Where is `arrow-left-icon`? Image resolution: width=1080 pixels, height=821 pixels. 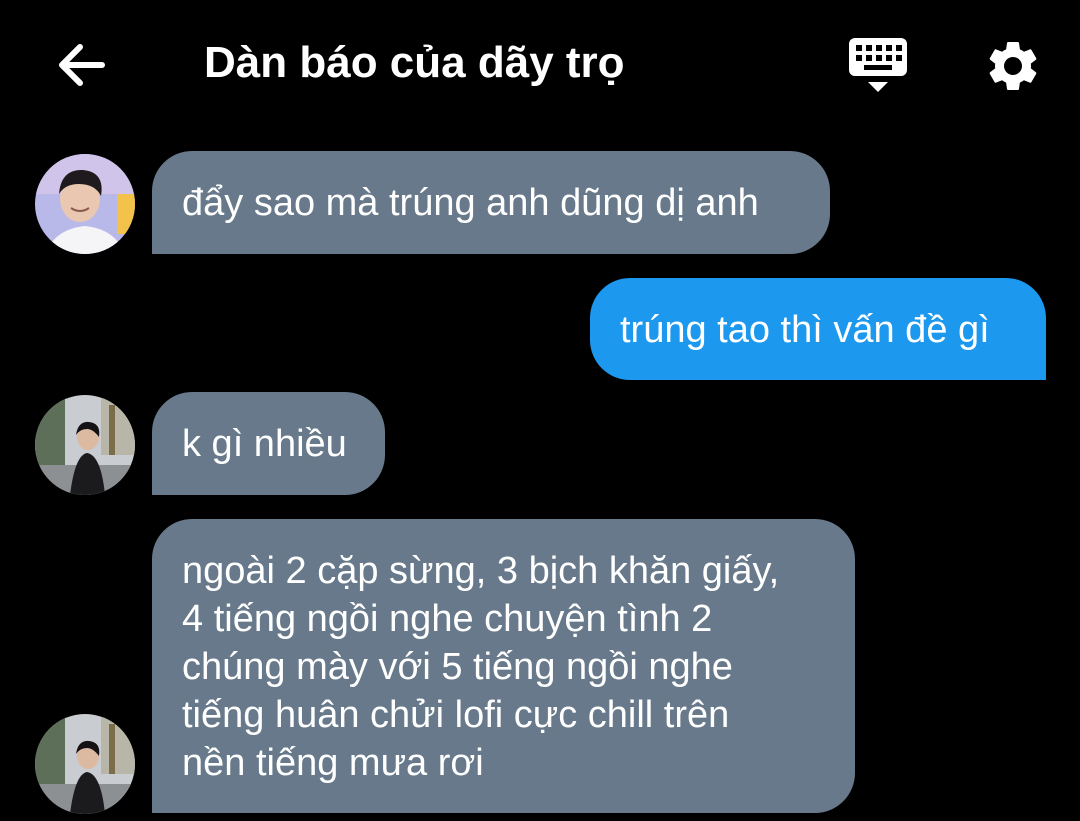 arrow-left-icon is located at coordinates (82, 65).